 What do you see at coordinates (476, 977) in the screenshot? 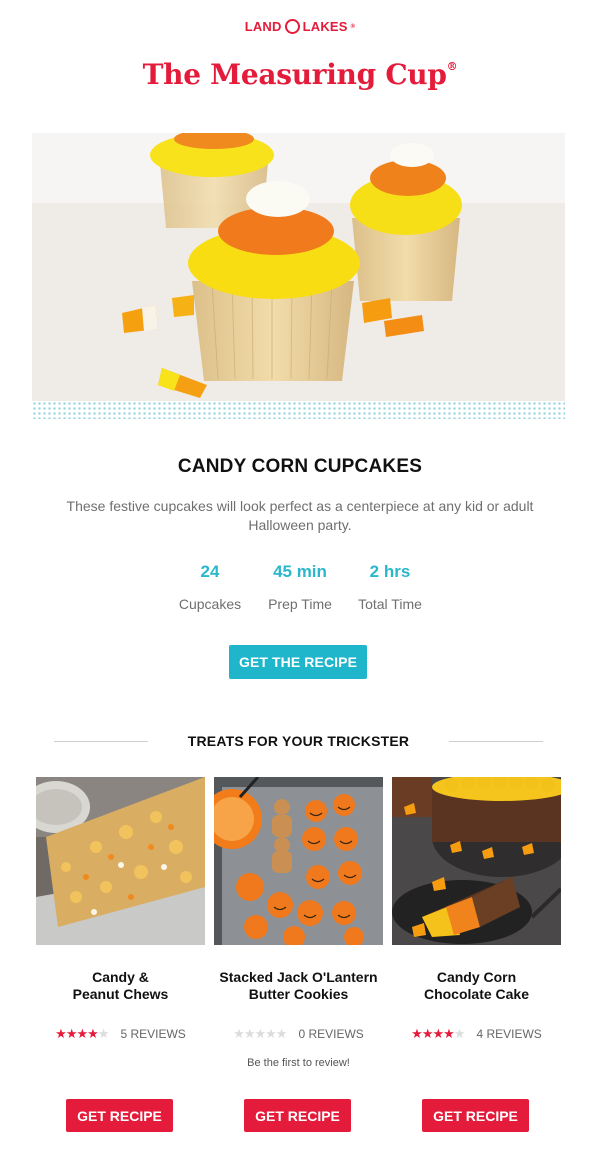
I see `card-title-line: Candy Corn` at bounding box center [476, 977].